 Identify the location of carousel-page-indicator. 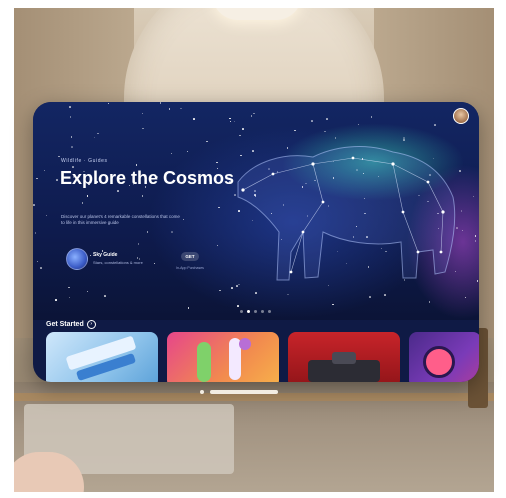
(255, 311).